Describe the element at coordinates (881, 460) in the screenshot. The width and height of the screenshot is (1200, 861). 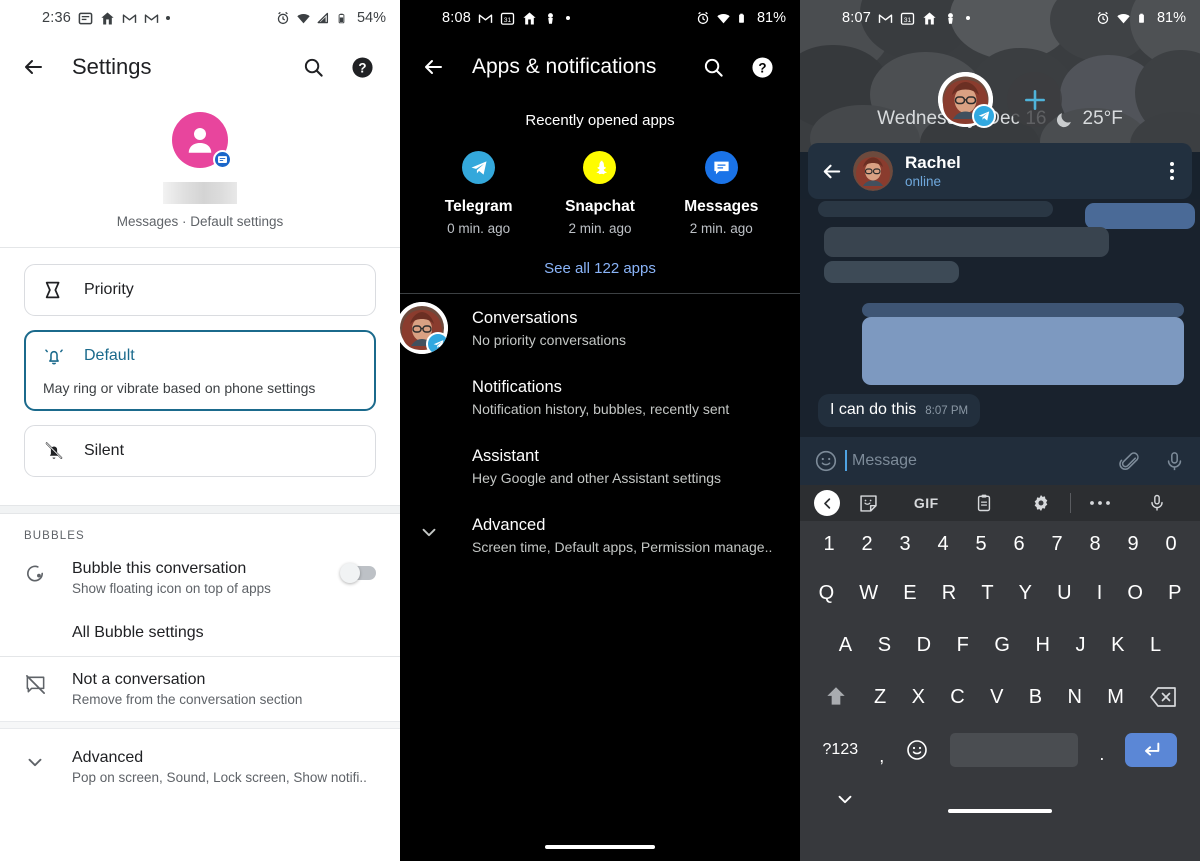
I see `message-input: Message` at that location.